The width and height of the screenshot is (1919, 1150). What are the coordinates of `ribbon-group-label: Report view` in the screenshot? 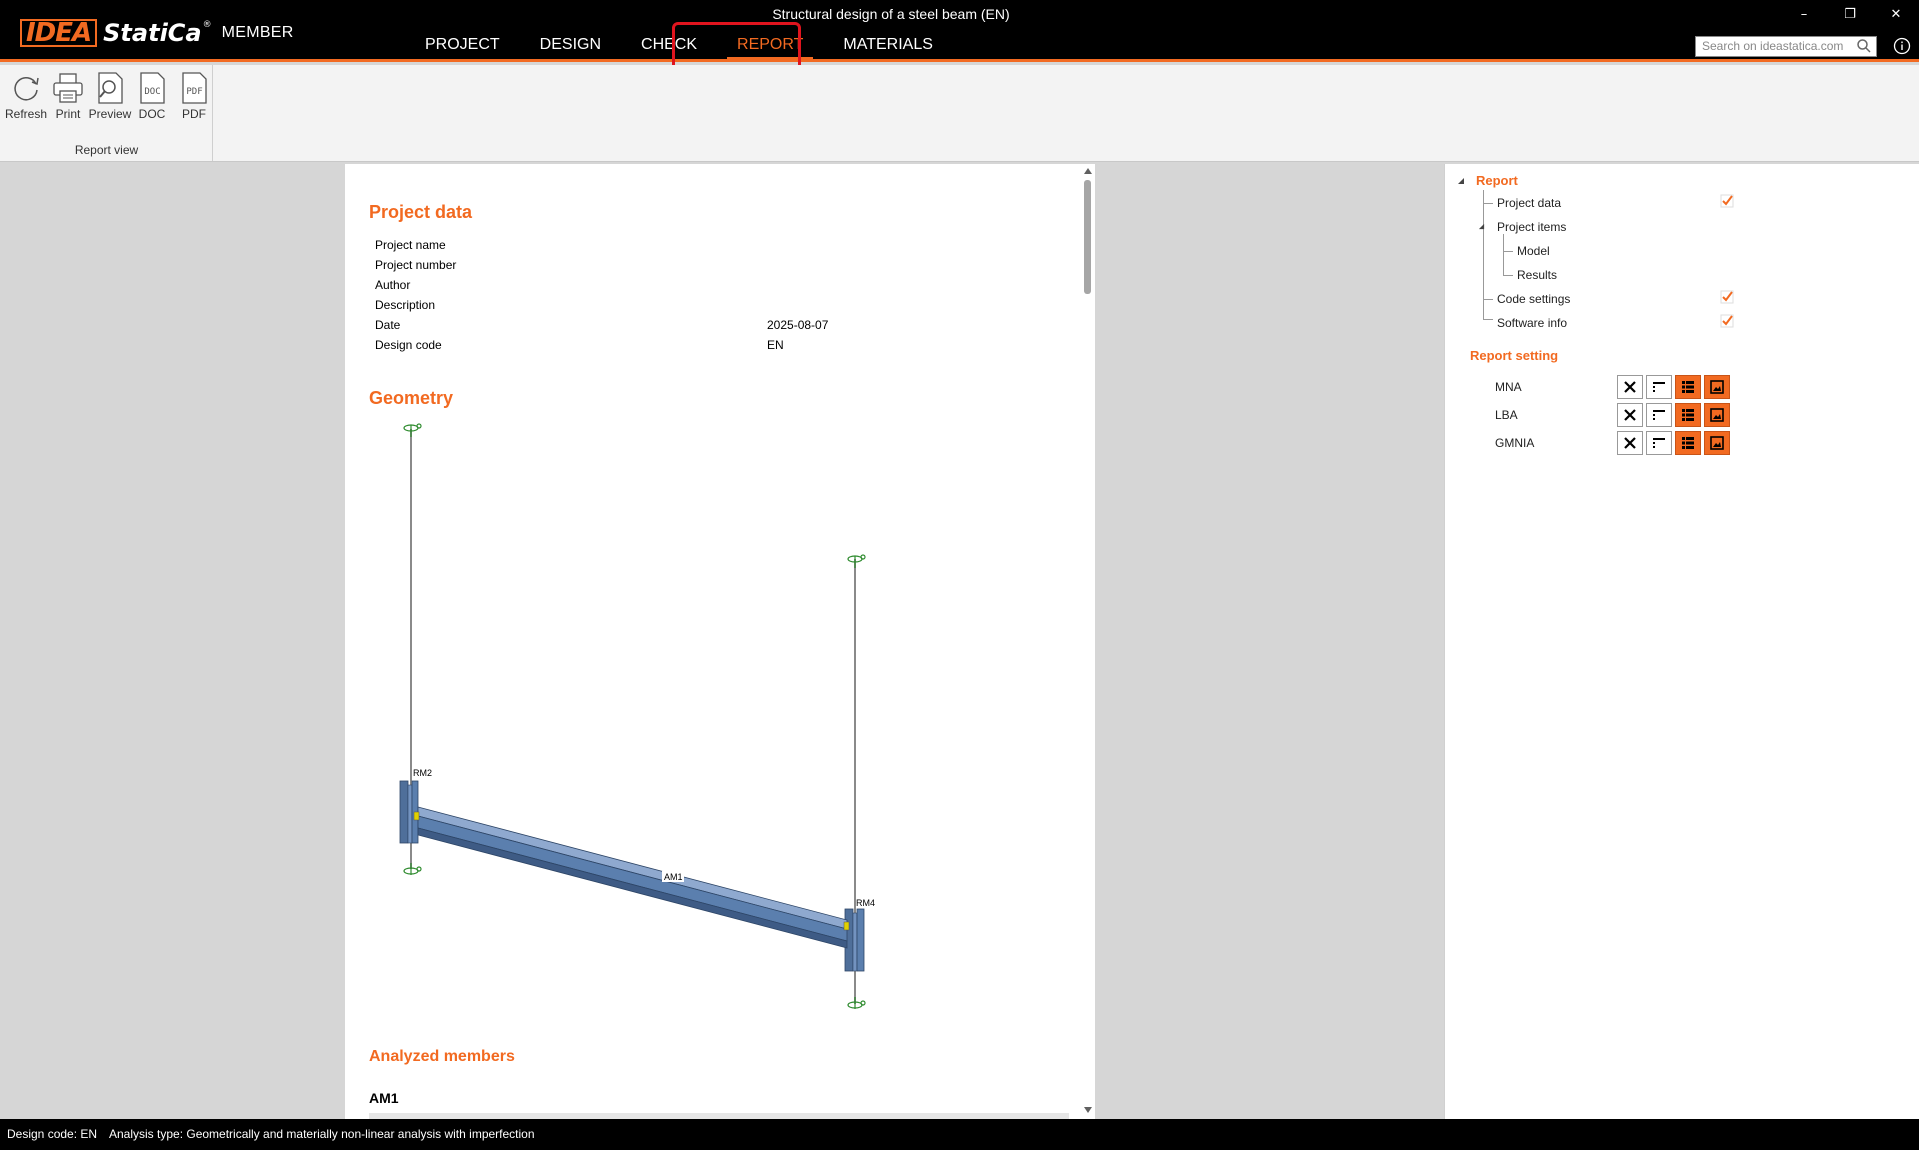 It's located at (106, 150).